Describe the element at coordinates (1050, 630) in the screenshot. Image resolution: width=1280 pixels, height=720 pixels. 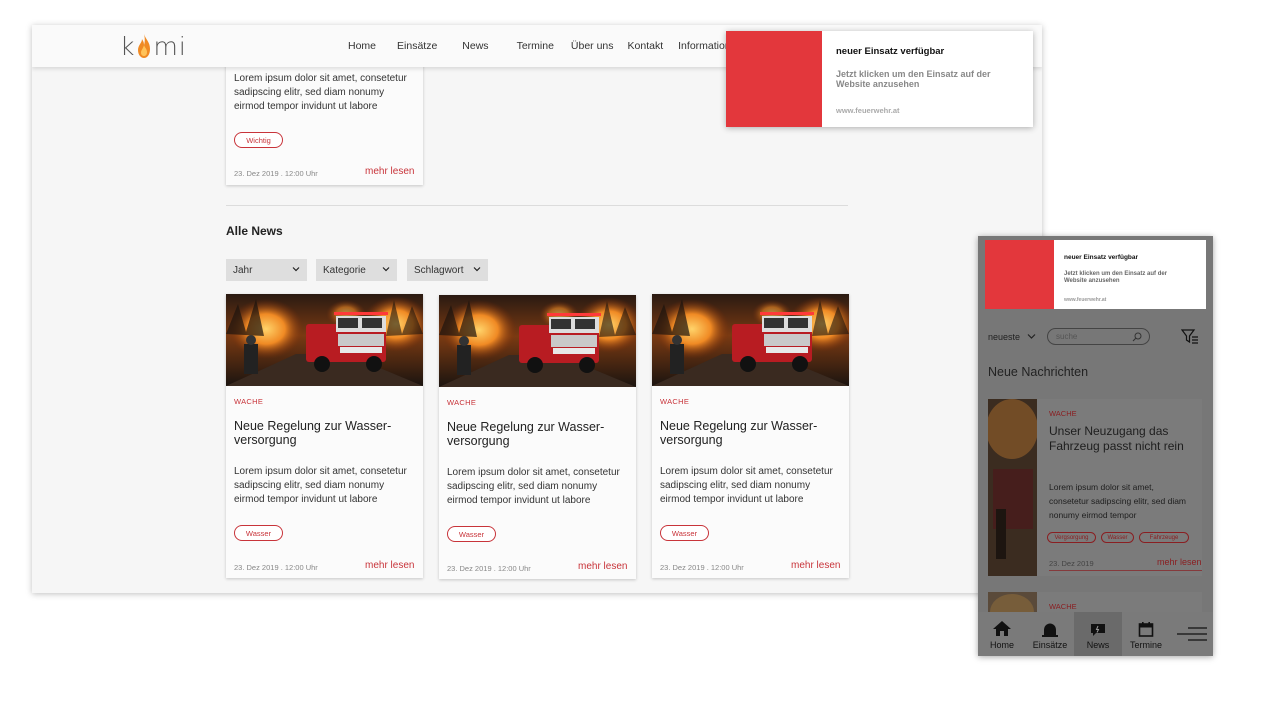
I see `siren-icon` at that location.